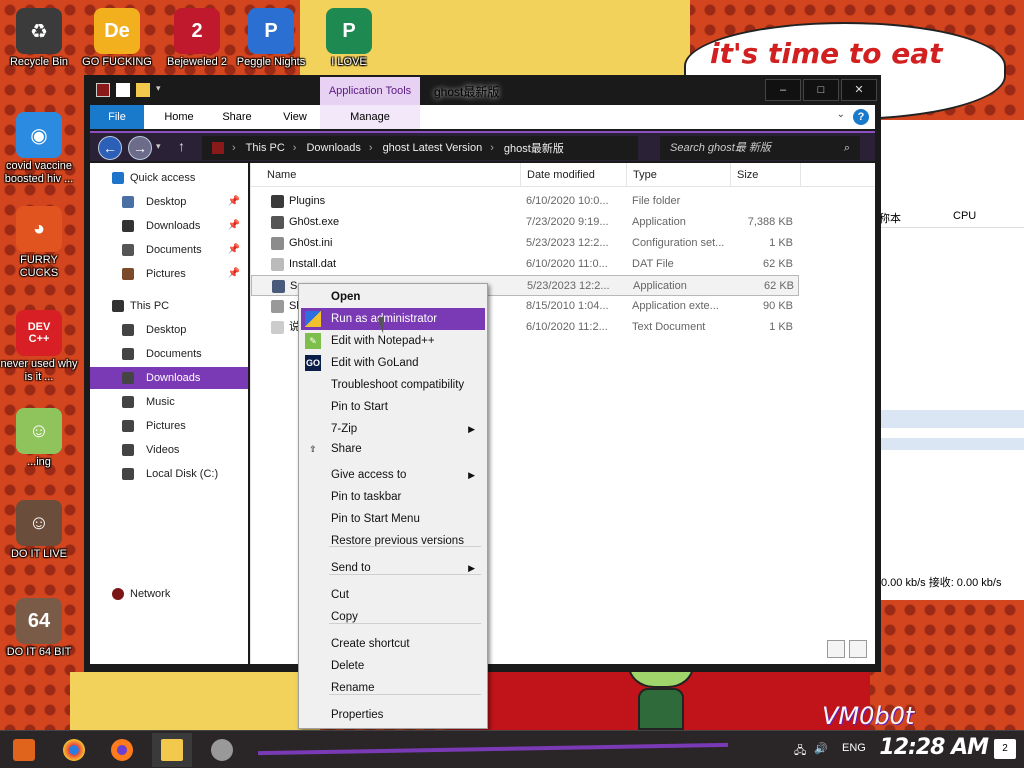  Describe the element at coordinates (123, 90) in the screenshot. I see `properties-icon` at that location.